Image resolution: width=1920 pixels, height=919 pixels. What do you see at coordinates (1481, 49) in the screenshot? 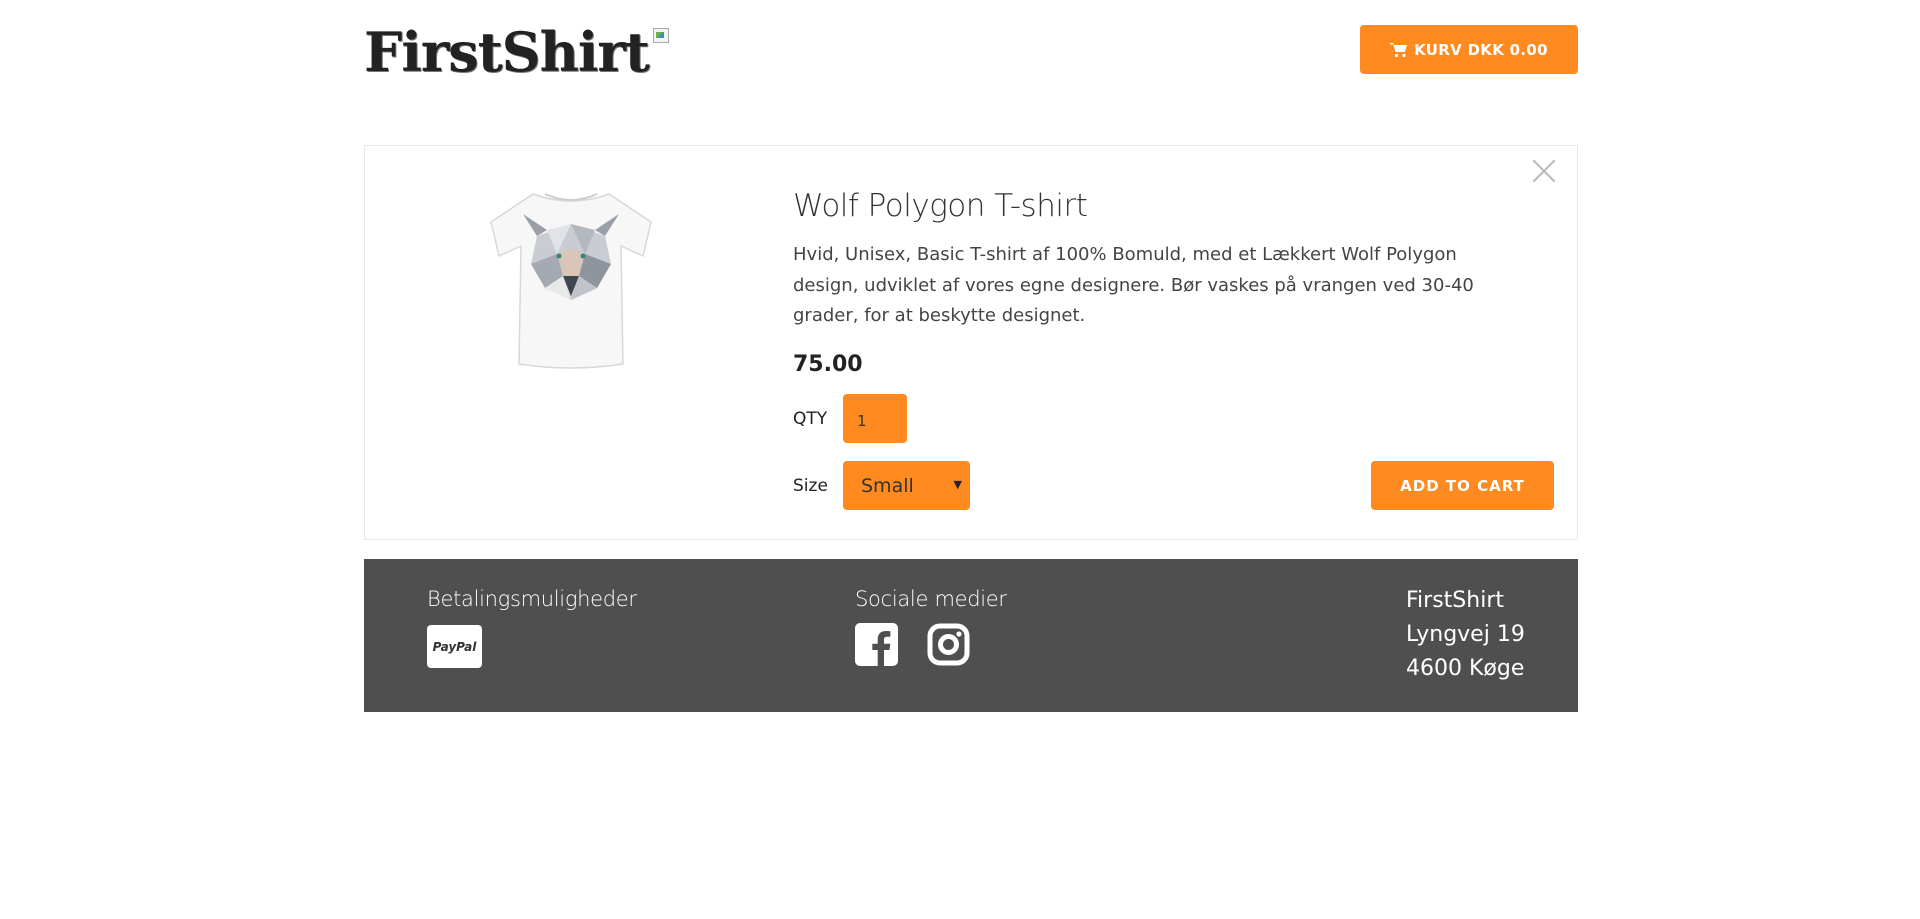
I see `cart-label: KURV DKK 0.00` at bounding box center [1481, 49].